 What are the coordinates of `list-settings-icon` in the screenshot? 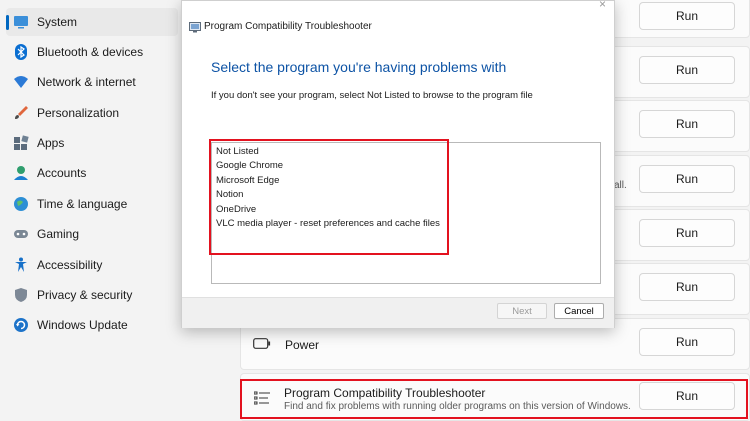 It's located at (261, 399).